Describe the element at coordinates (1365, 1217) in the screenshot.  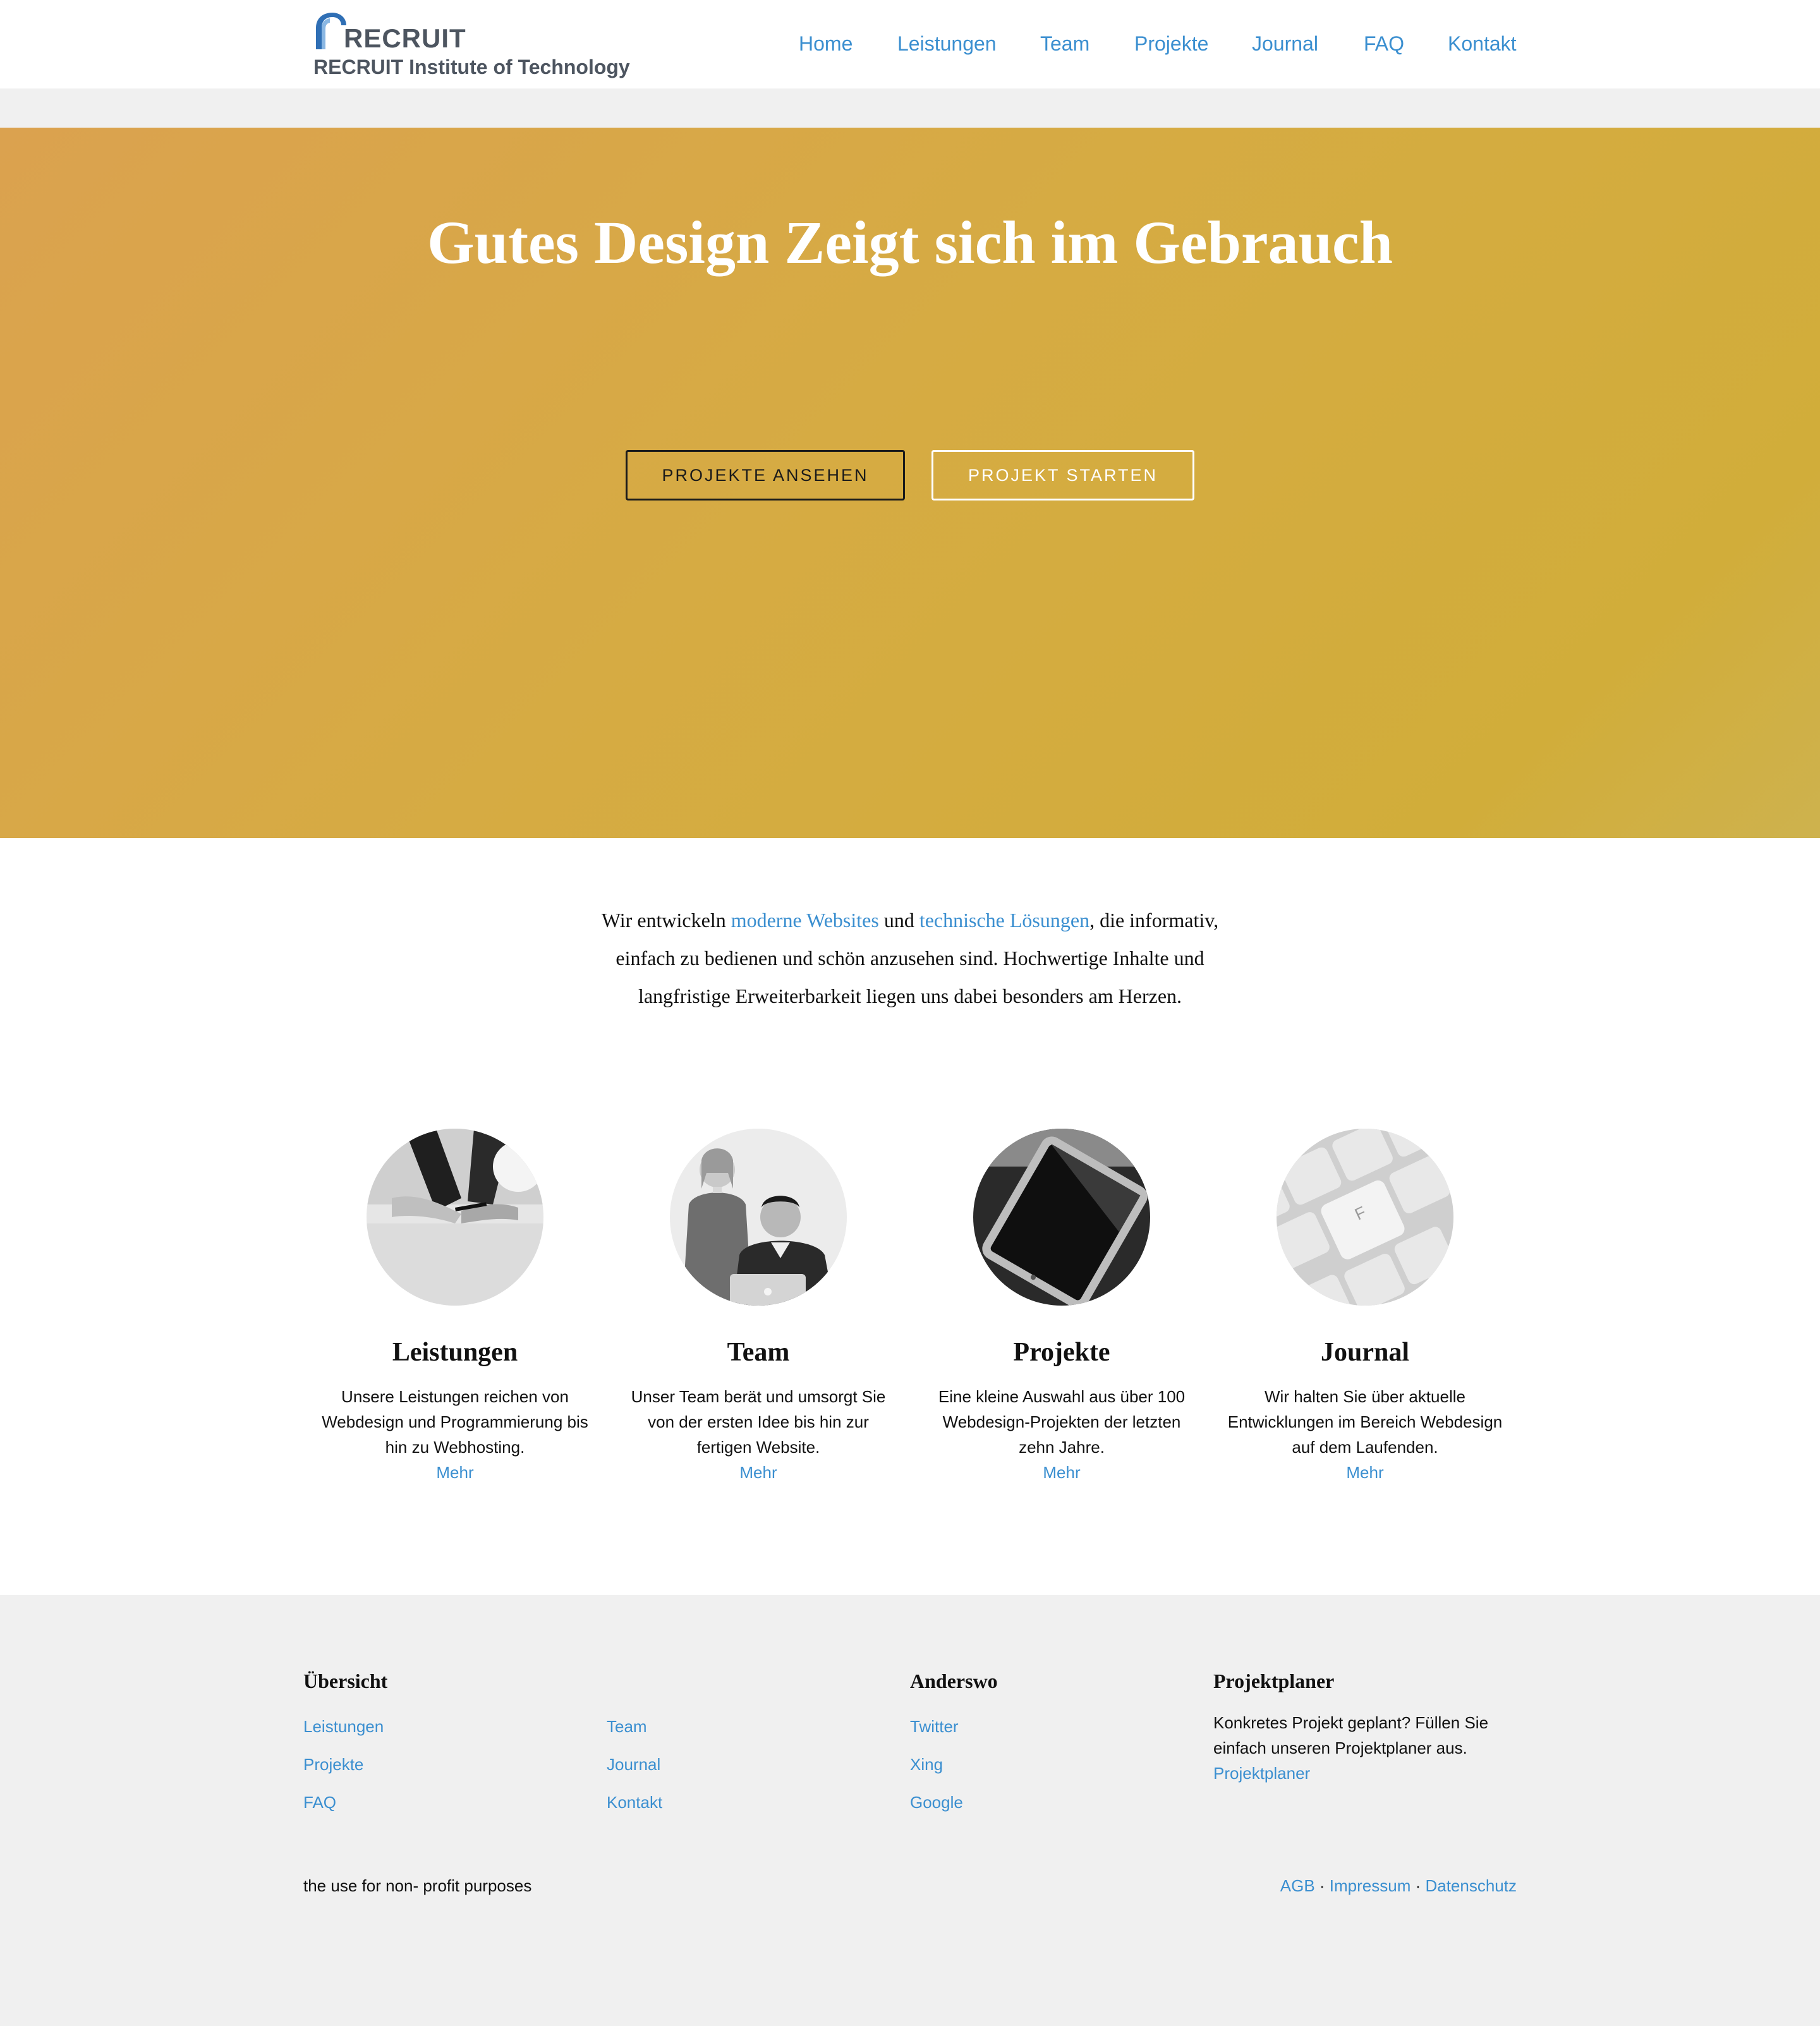
I see `keyboard-photo-icon: F` at that location.